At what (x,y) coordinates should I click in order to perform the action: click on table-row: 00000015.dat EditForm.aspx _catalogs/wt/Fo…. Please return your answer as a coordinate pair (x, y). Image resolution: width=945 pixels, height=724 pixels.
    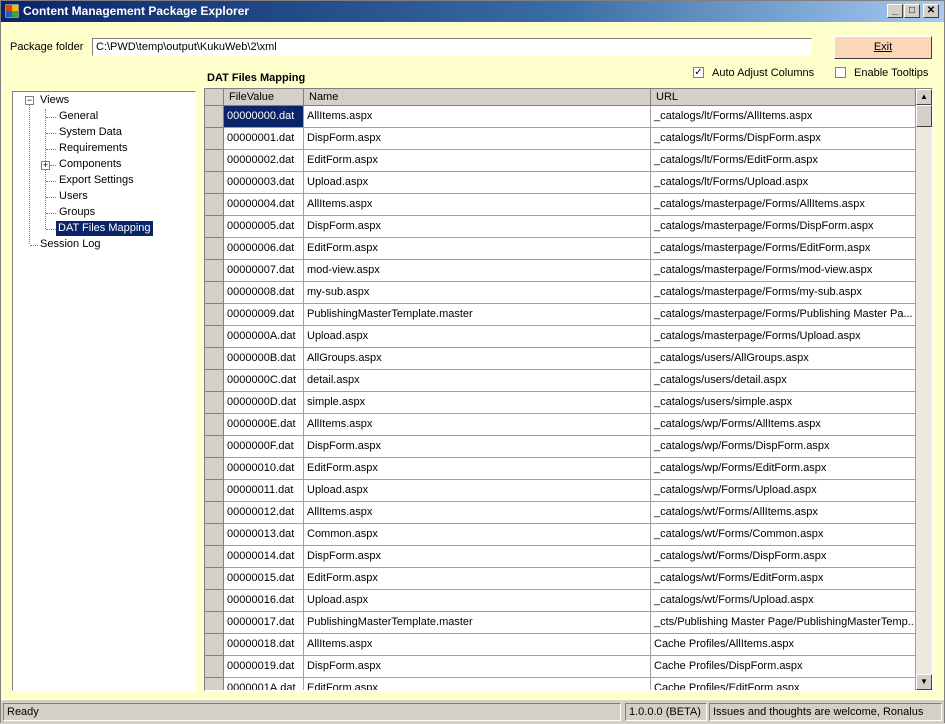
    Looking at the image, I should click on (560, 579).